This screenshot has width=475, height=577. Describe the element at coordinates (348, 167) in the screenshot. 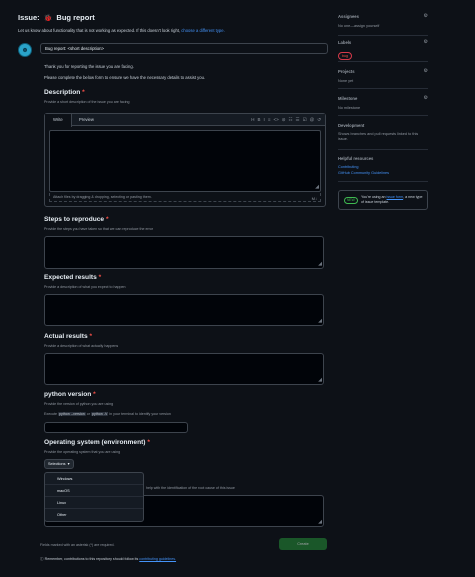

I see `contributing-link: Contributing` at that location.